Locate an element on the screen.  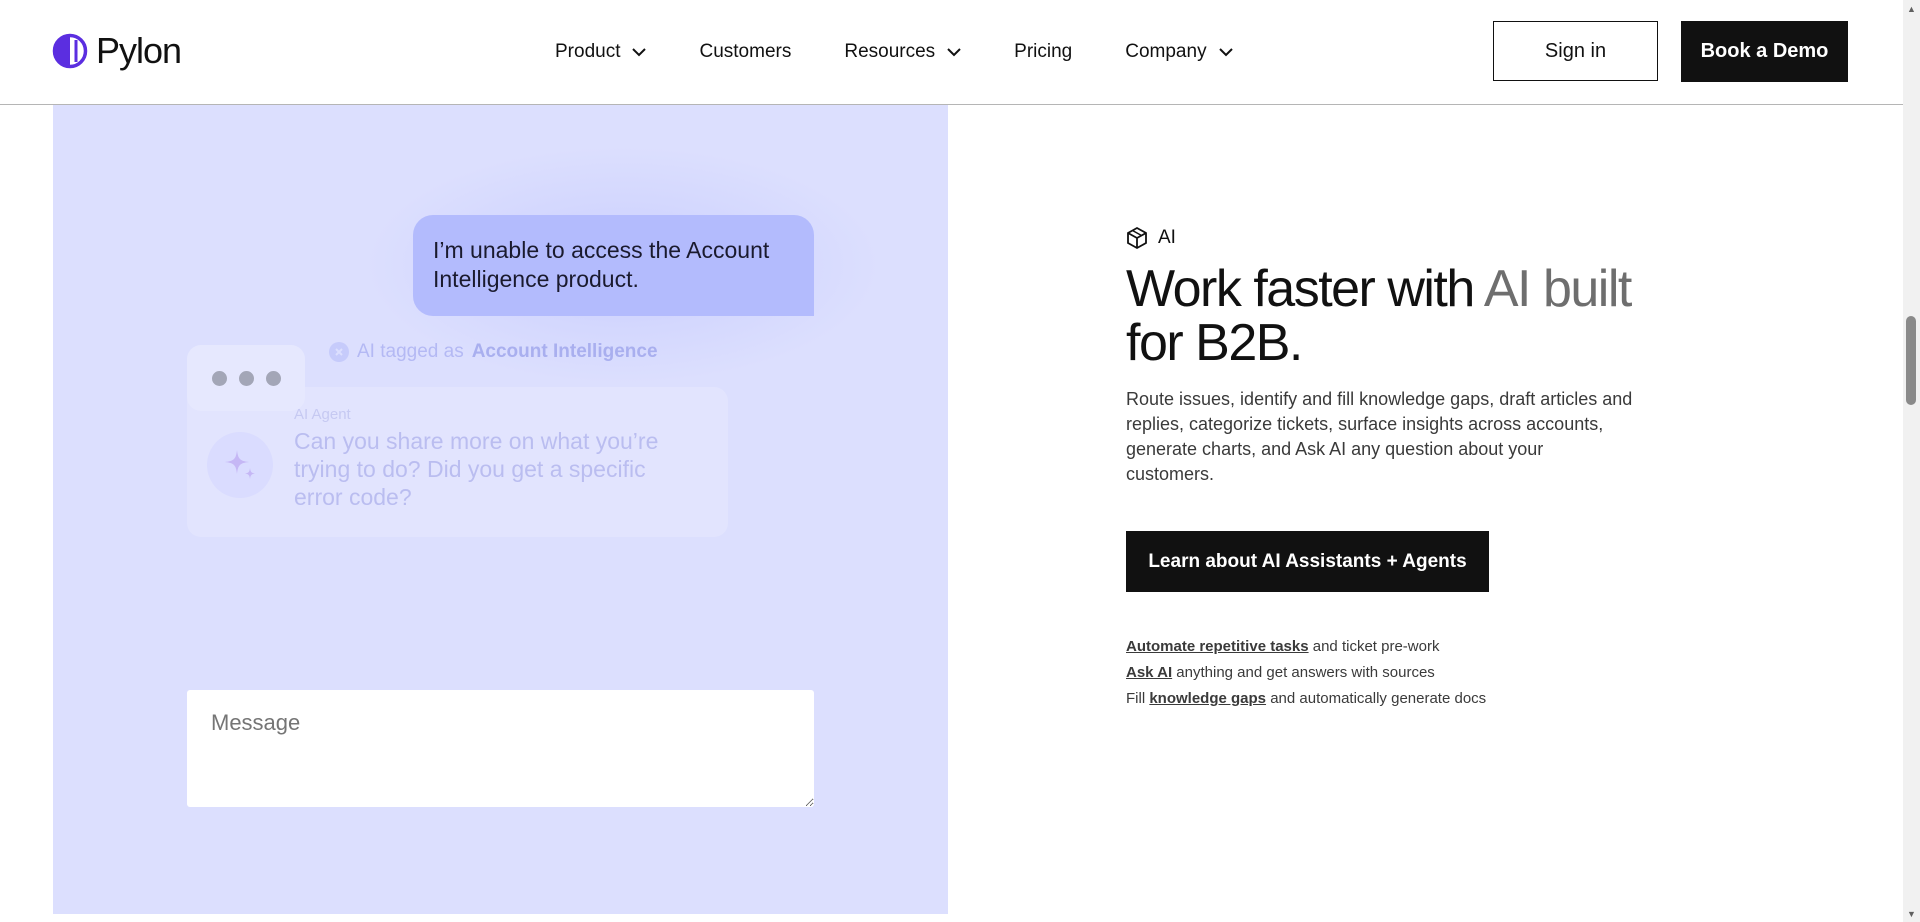
nav-customers: Customers is located at coordinates (745, 52).